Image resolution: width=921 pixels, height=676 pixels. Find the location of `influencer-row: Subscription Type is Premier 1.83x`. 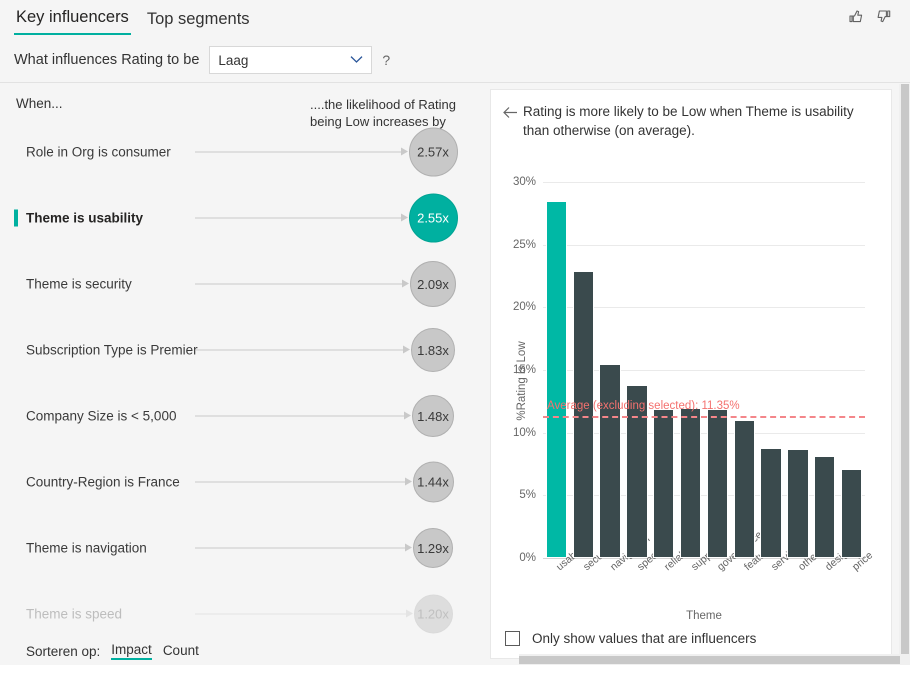

influencer-row: Subscription Type is Premier 1.83x is located at coordinates (241, 350).